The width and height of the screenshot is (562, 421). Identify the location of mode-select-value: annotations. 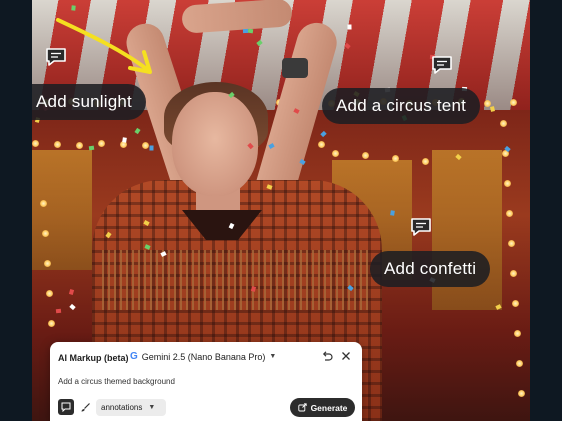
(122, 407).